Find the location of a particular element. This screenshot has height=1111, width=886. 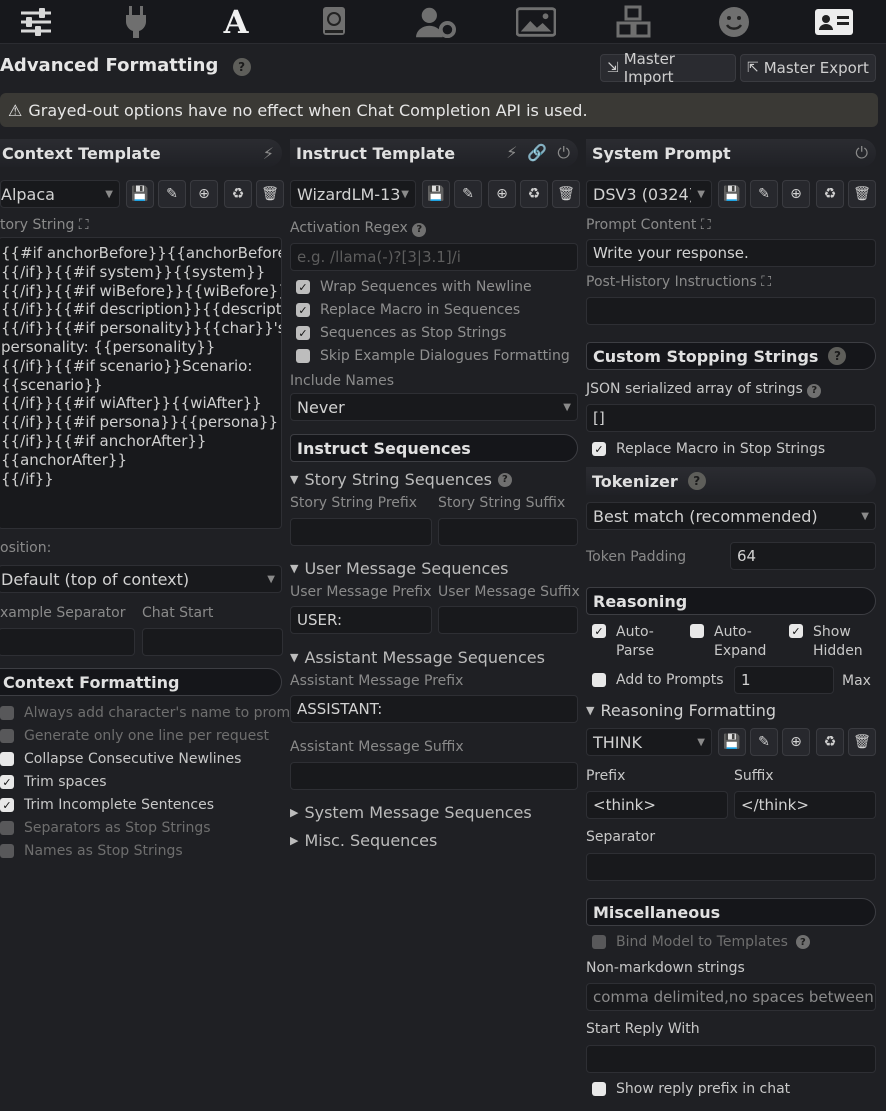

link-icon: 🔗 is located at coordinates (537, 153).